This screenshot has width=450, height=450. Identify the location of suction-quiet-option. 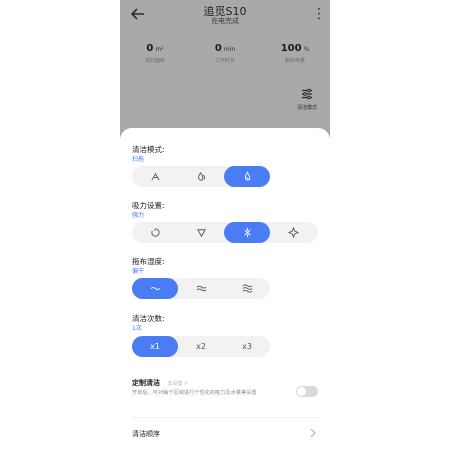
(155, 232).